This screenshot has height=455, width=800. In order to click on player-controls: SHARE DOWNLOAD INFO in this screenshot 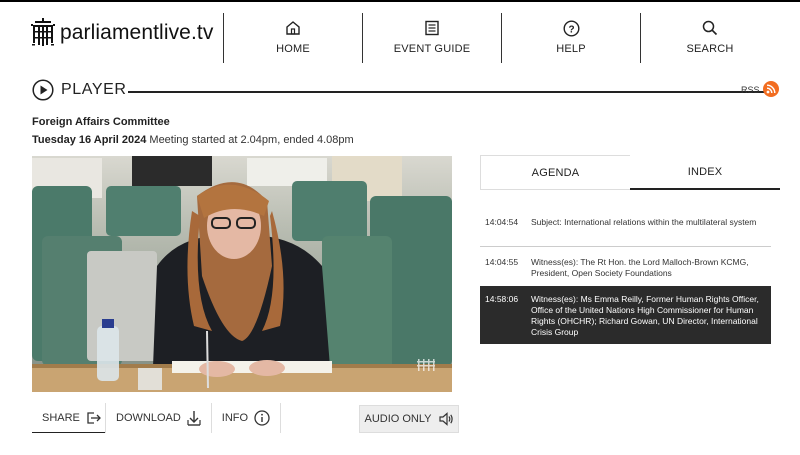, I will do `click(157, 418)`.